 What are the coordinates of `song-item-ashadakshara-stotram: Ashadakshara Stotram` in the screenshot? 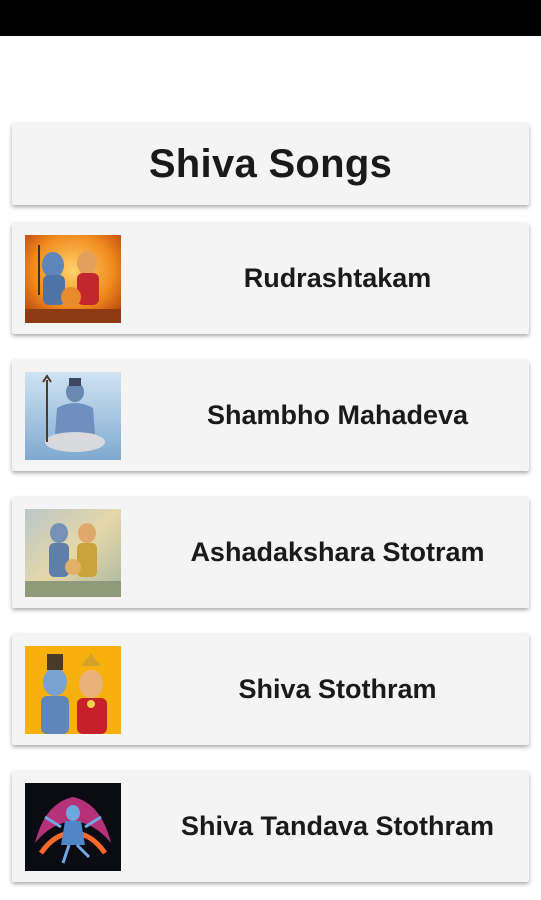 It's located at (270, 552).